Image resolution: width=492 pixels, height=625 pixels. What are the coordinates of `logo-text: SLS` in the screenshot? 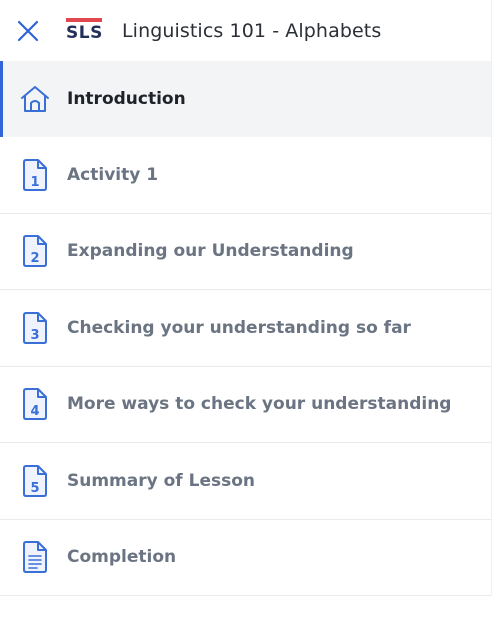 It's located at (84, 32).